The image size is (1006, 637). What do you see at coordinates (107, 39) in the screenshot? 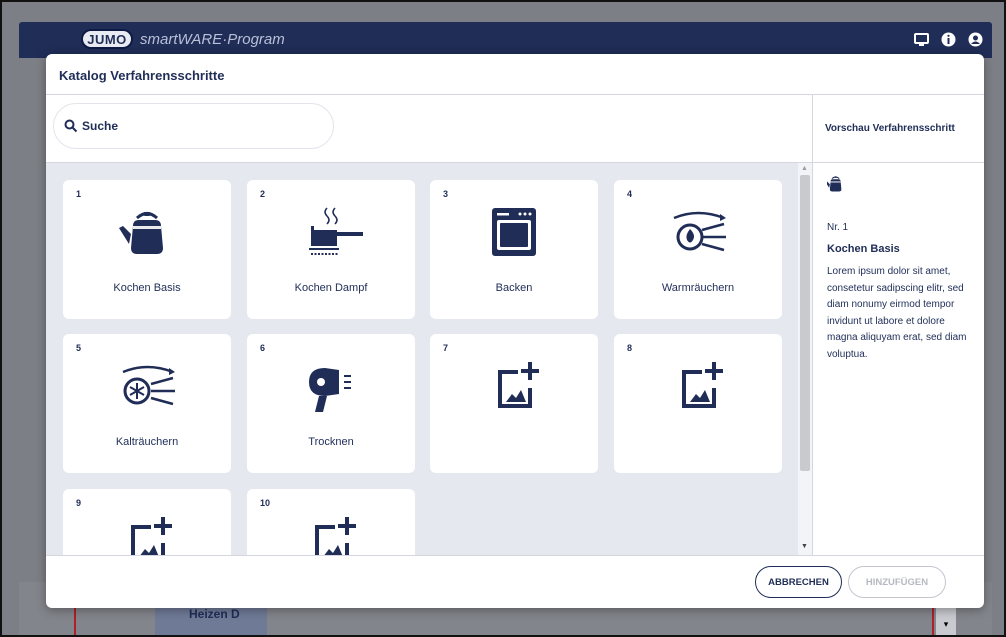
I see `jumo-logo: JUMO` at bounding box center [107, 39].